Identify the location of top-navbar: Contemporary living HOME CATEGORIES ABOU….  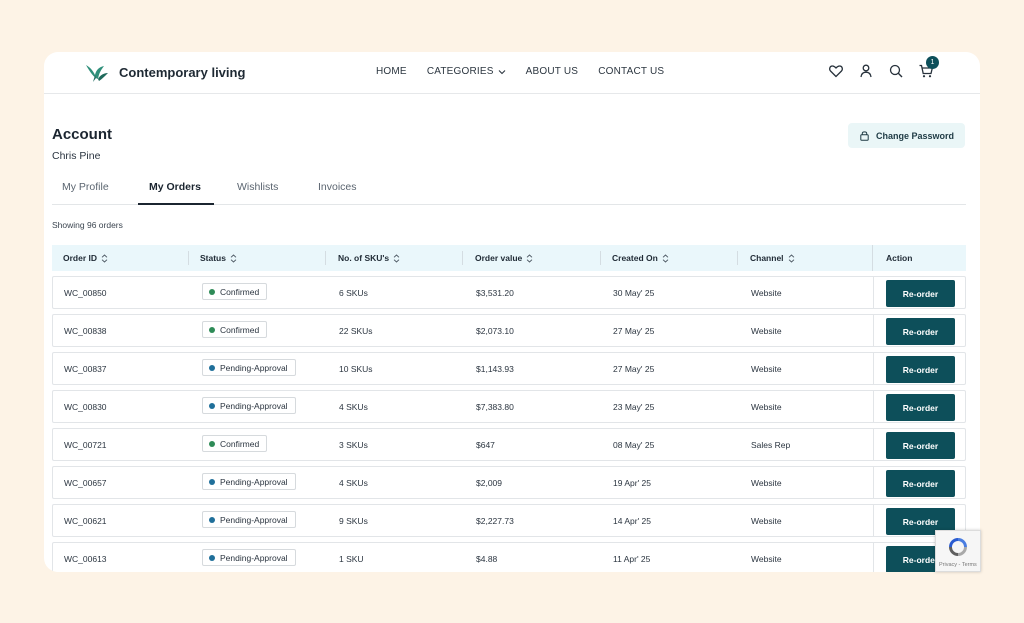
(512, 73).